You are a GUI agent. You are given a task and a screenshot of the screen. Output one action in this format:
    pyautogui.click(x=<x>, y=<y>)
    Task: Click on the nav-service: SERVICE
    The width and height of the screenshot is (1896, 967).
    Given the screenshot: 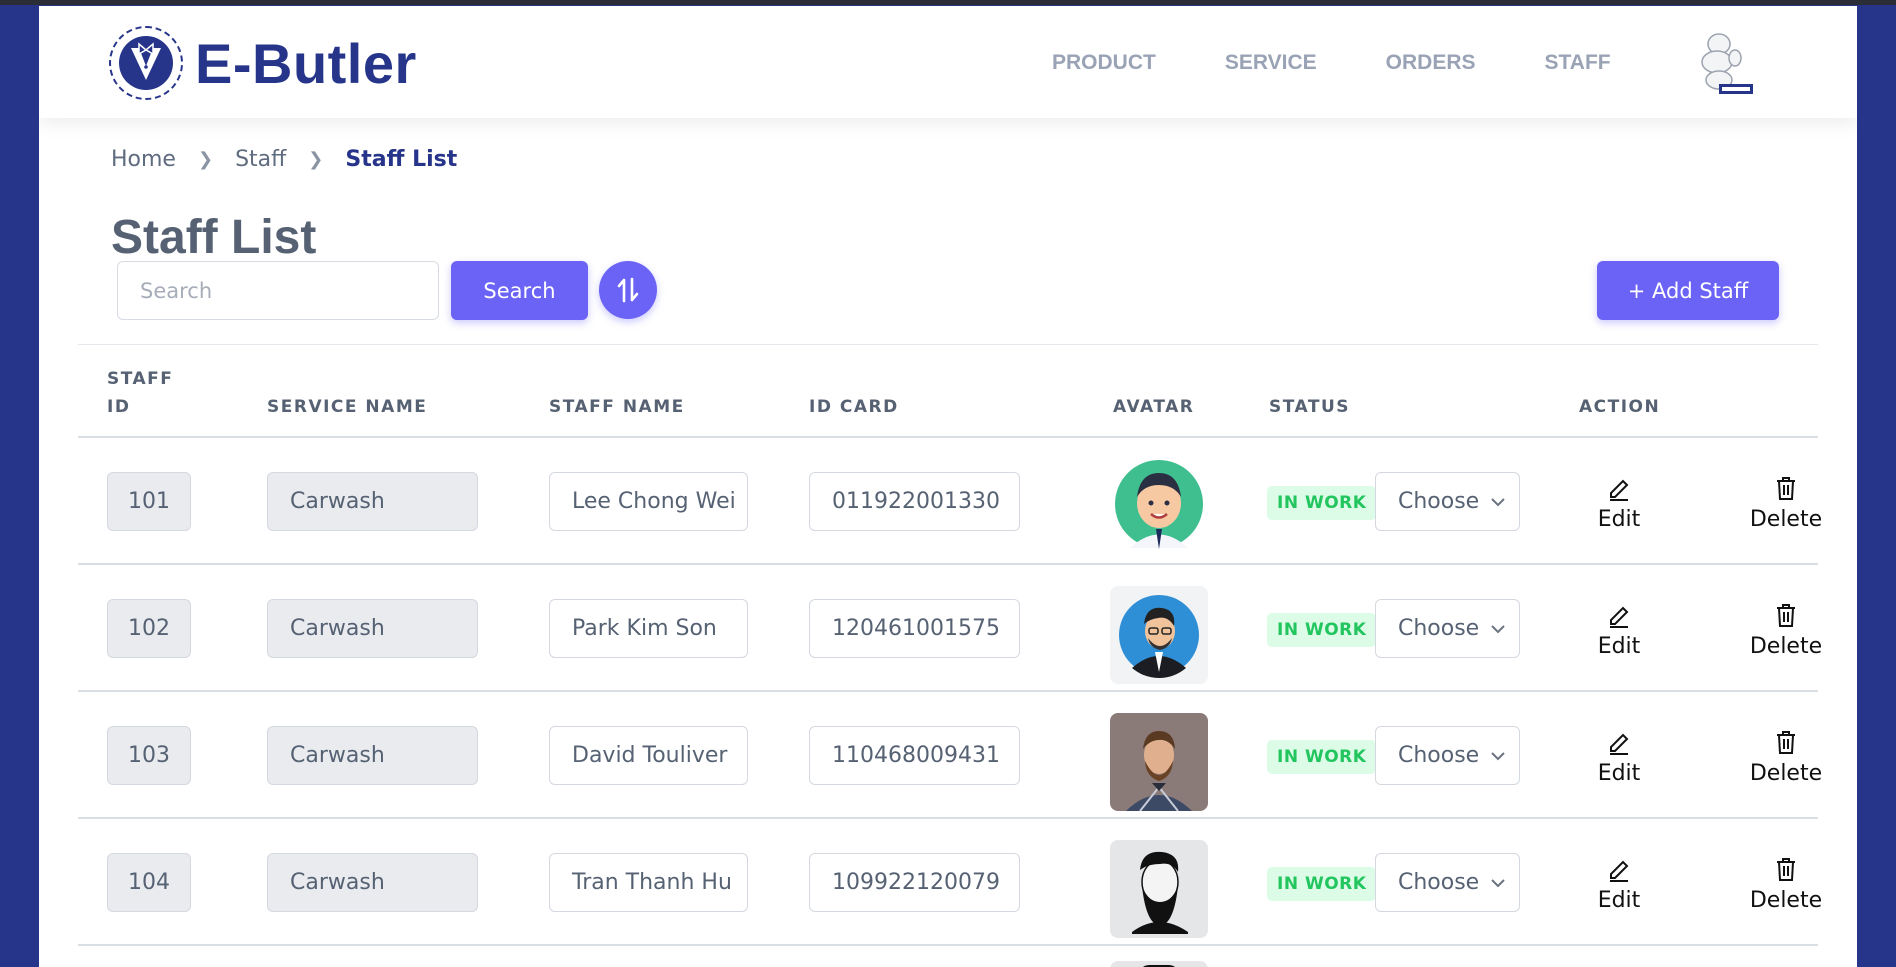 What is the action you would take?
    pyautogui.click(x=1271, y=63)
    